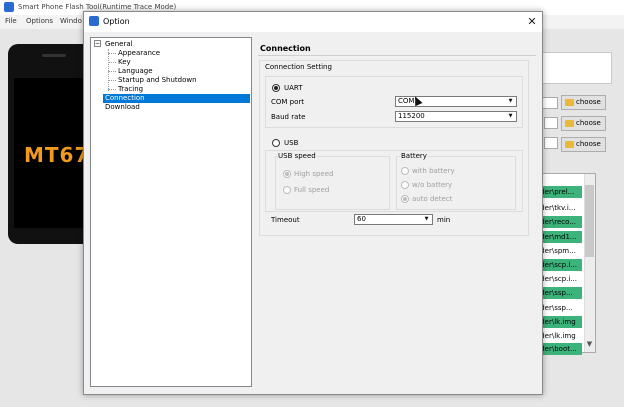 This screenshot has width=624, height=407. Describe the element at coordinates (298, 67) in the screenshot. I see `connection-setting-label: Connection Setting` at that location.